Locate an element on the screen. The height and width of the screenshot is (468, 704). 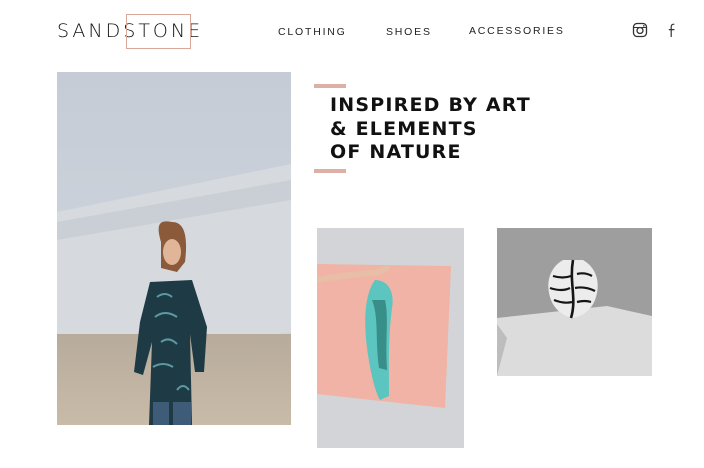
headline-line-2: & ELEMENTS is located at coordinates (404, 128).